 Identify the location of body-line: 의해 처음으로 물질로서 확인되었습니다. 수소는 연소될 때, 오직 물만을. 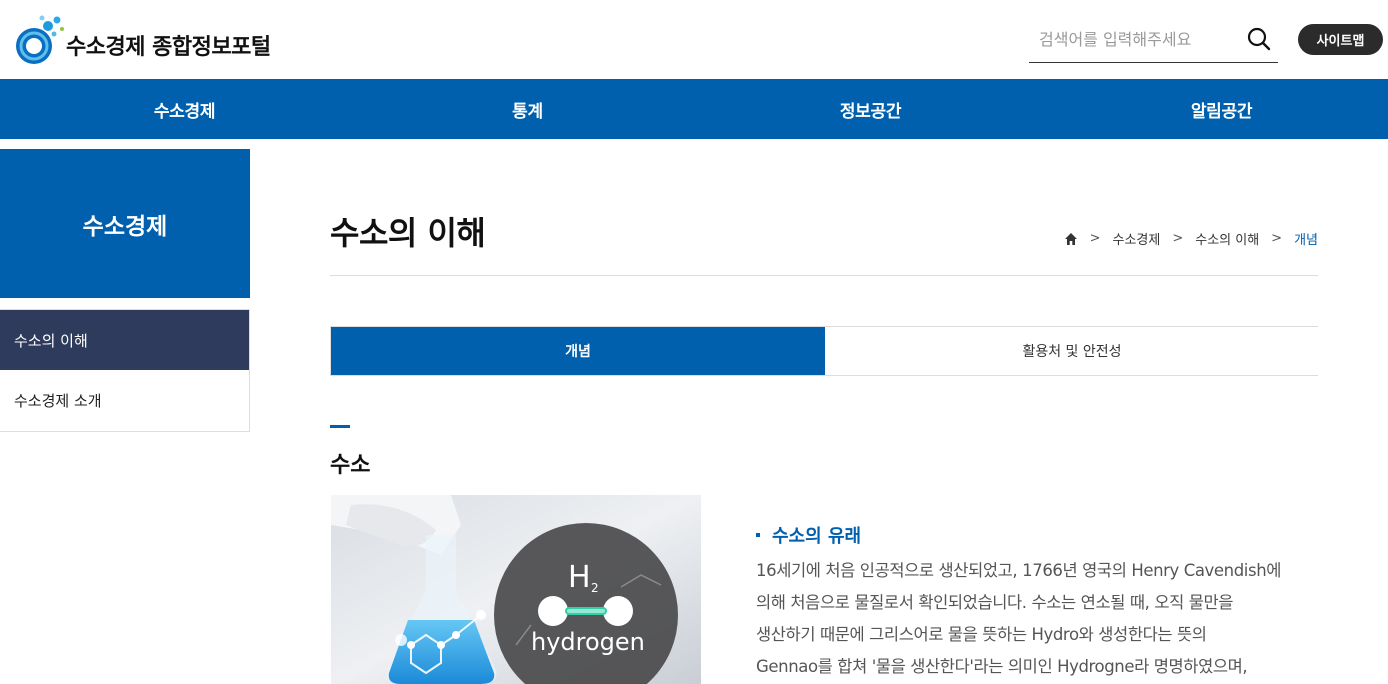
(995, 602).